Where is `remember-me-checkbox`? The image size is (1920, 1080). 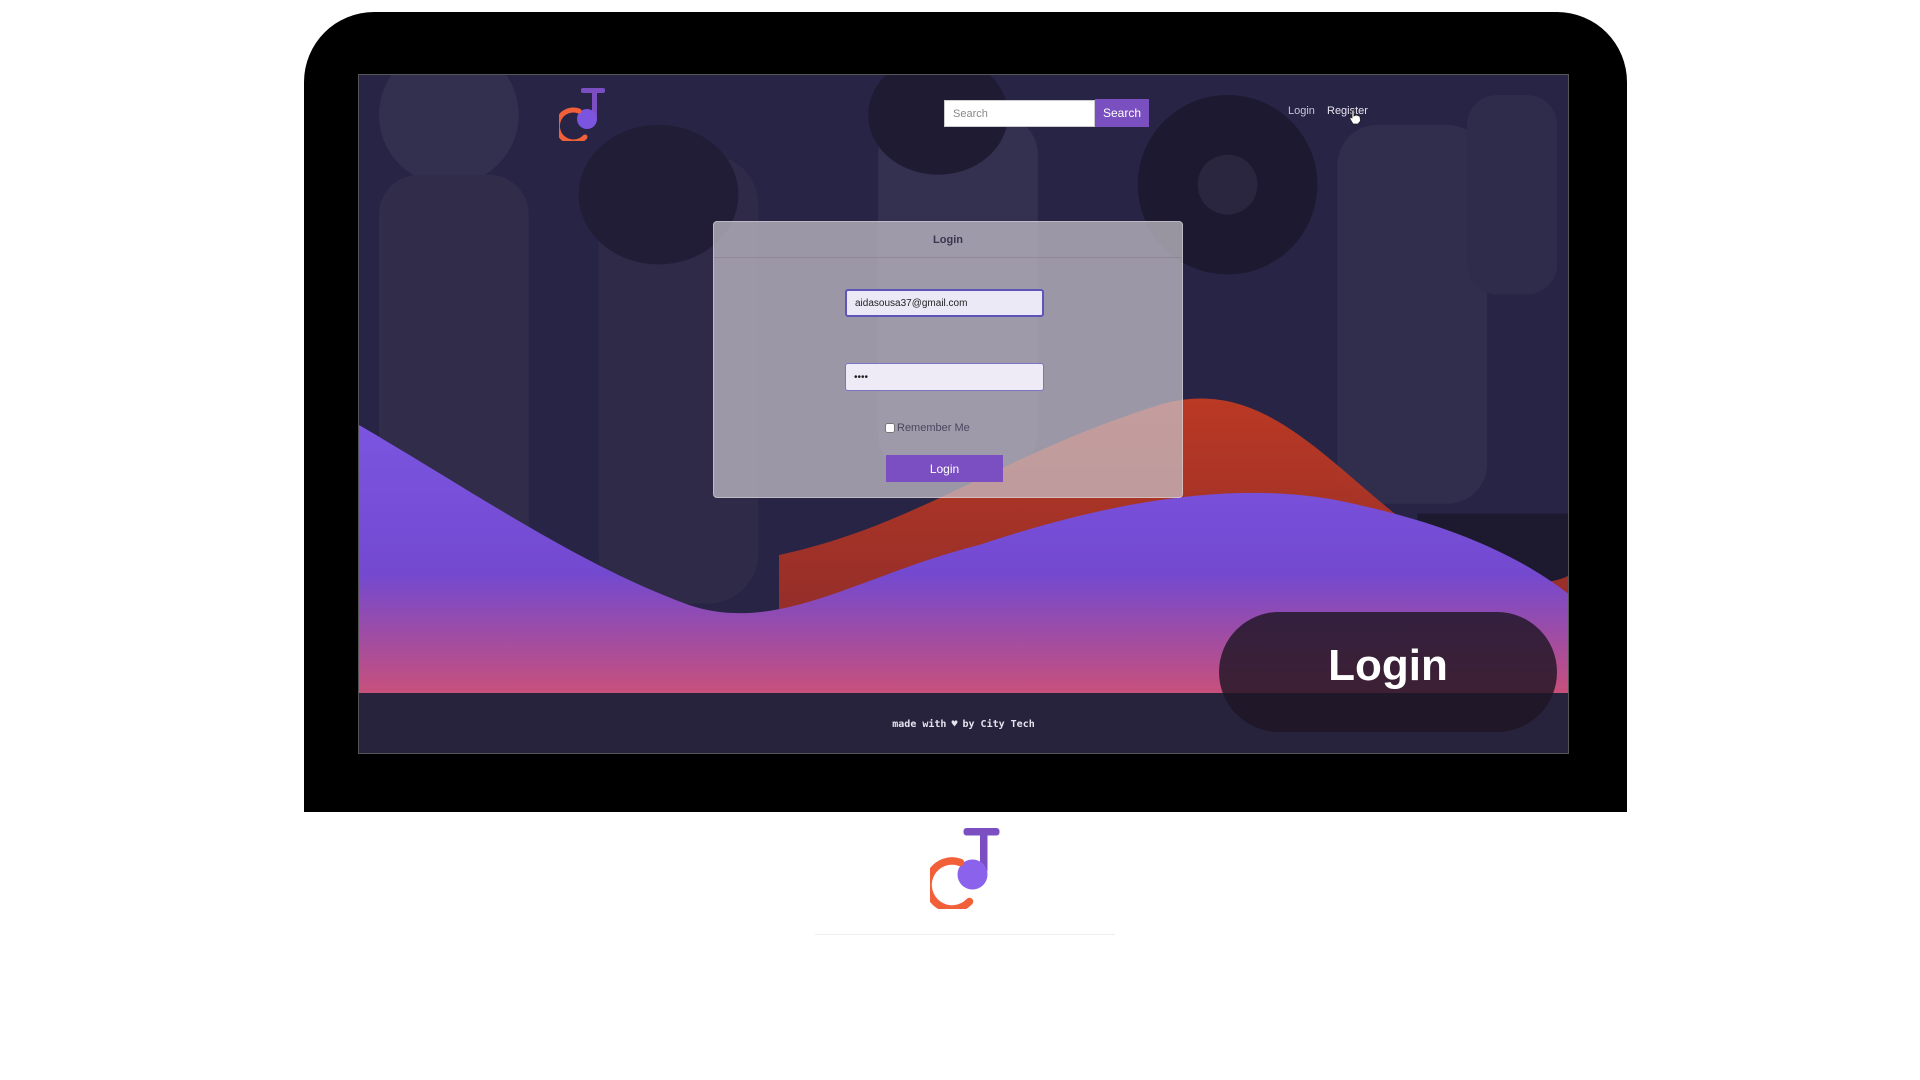
remember-me-checkbox is located at coordinates (890, 428).